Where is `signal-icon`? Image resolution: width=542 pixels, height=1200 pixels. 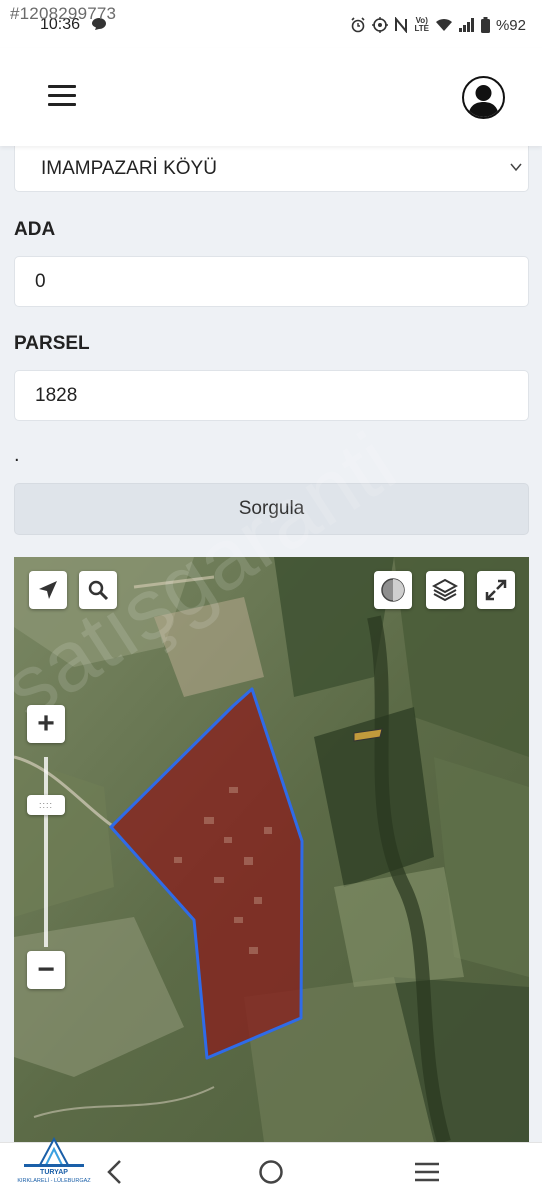 signal-icon is located at coordinates (466, 25).